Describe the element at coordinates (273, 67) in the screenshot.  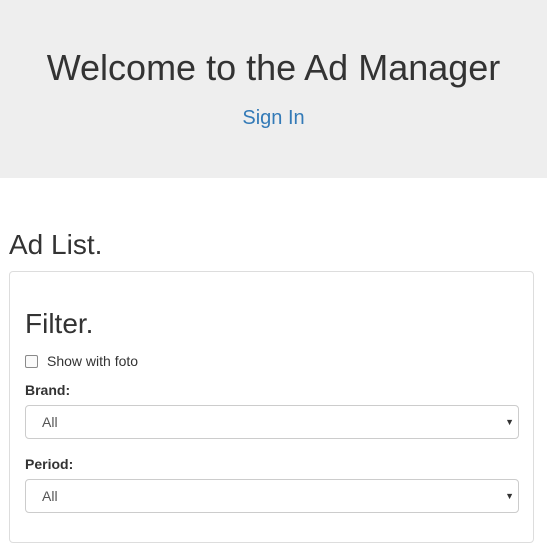
I see `page-title: Welcome to the Ad Manager` at that location.